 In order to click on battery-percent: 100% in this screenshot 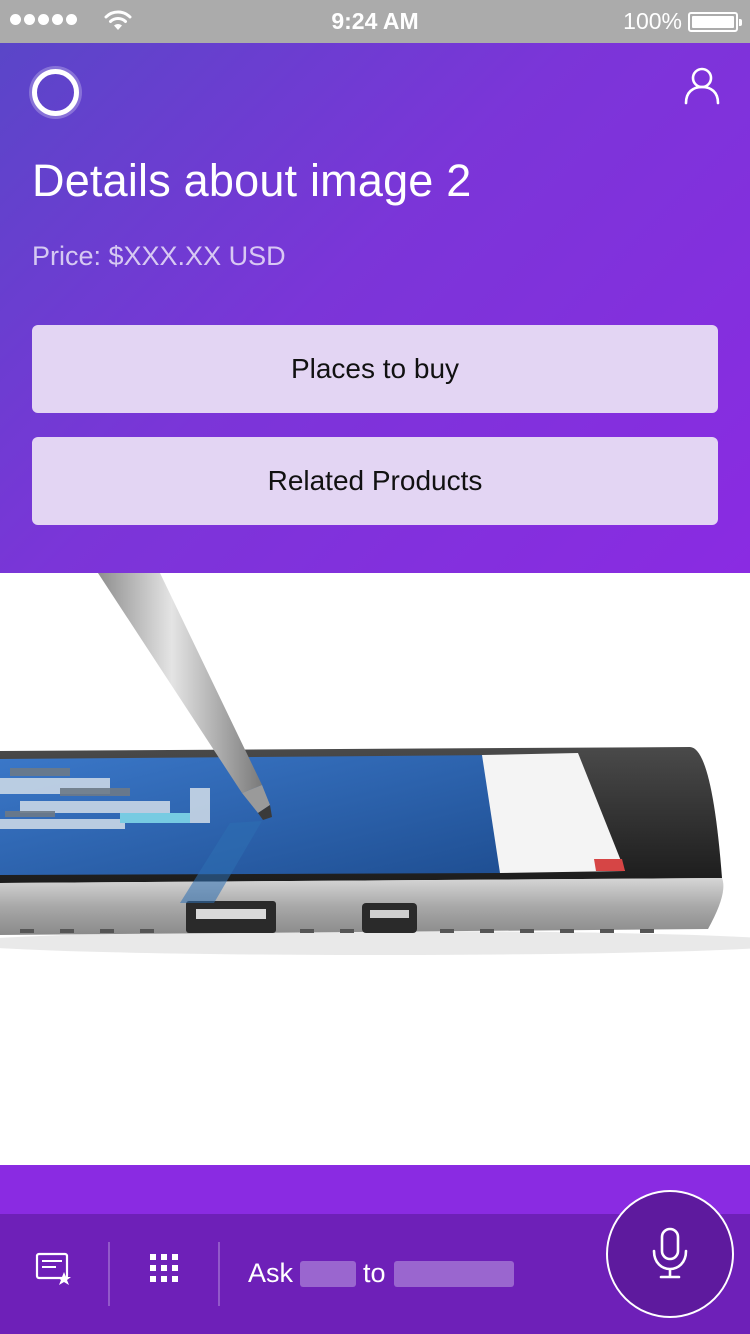, I will do `click(652, 21)`.